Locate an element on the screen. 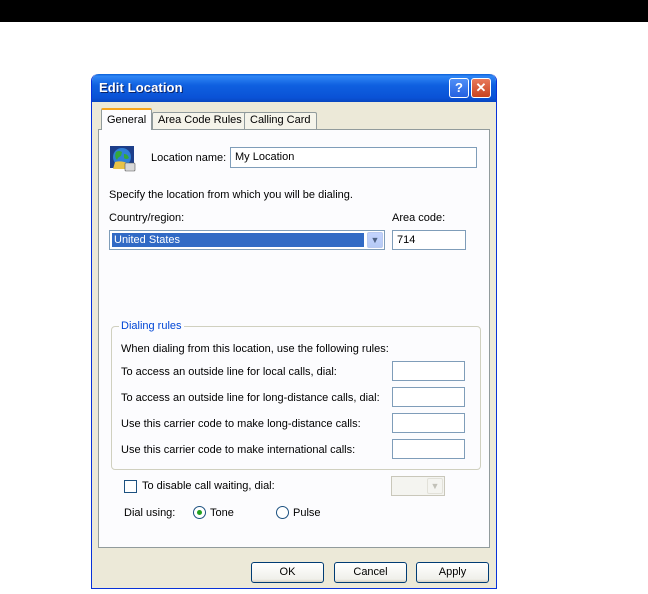 Image resolution: width=648 pixels, height=594 pixels. pulse-label: Pulse is located at coordinates (307, 513).